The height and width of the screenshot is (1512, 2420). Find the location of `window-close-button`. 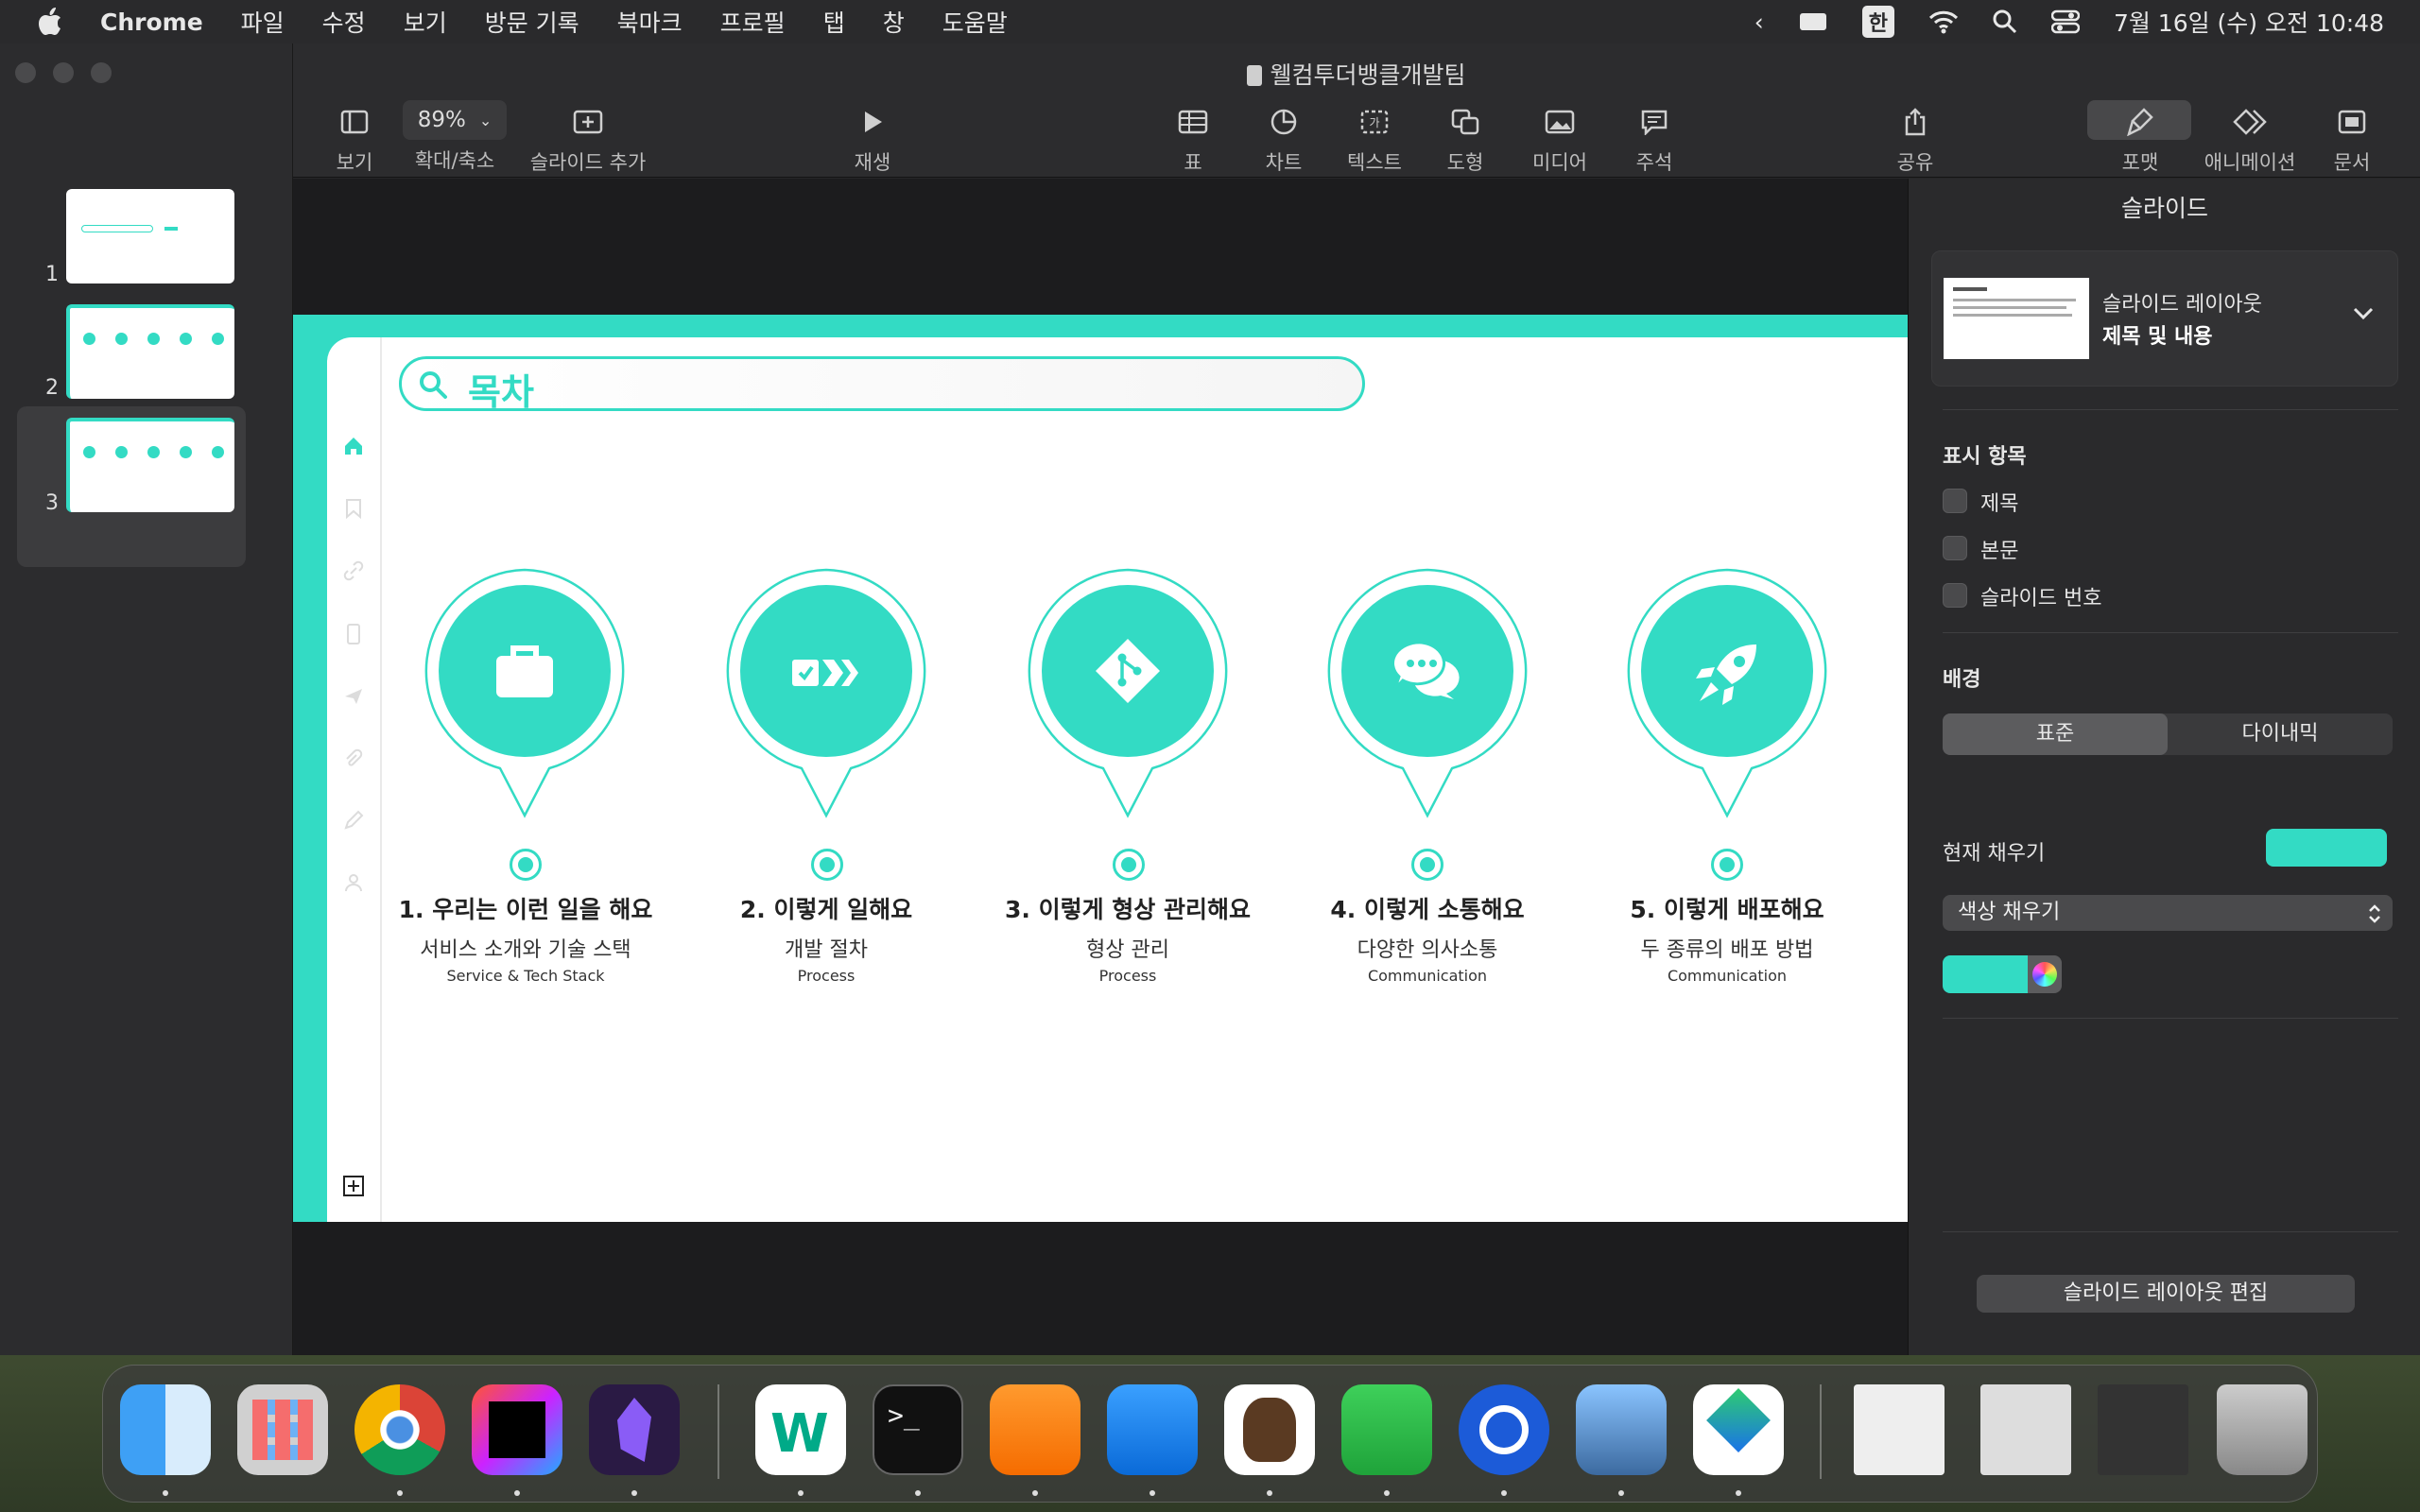

window-close-button is located at coordinates (26, 72).